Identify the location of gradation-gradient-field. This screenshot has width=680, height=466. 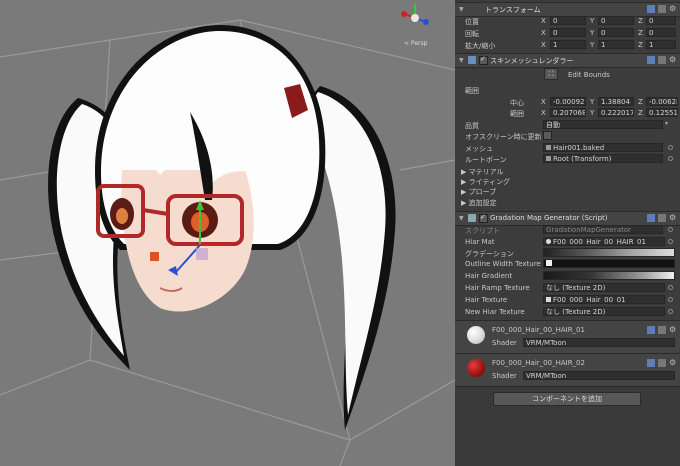
(609, 252).